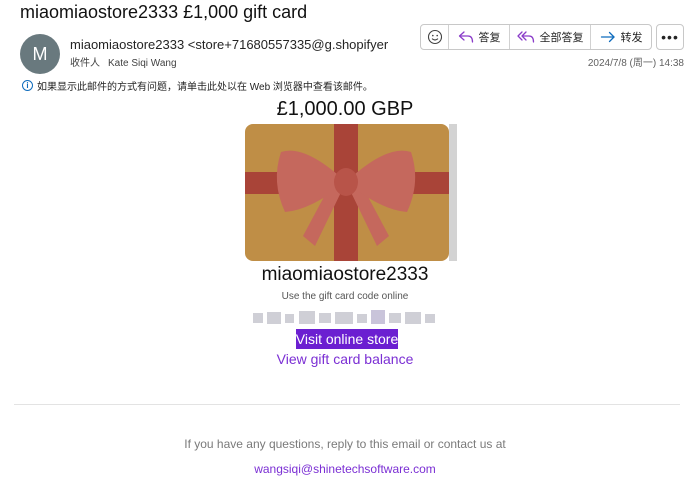  Describe the element at coordinates (561, 38) in the screenshot. I see `reply-all-label: 全部答复` at that location.